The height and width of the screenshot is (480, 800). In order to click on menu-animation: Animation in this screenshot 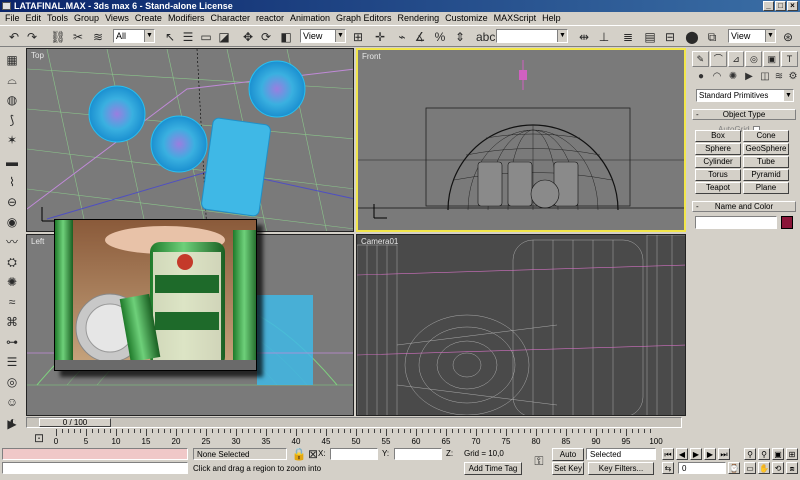, I will do `click(310, 18)`.